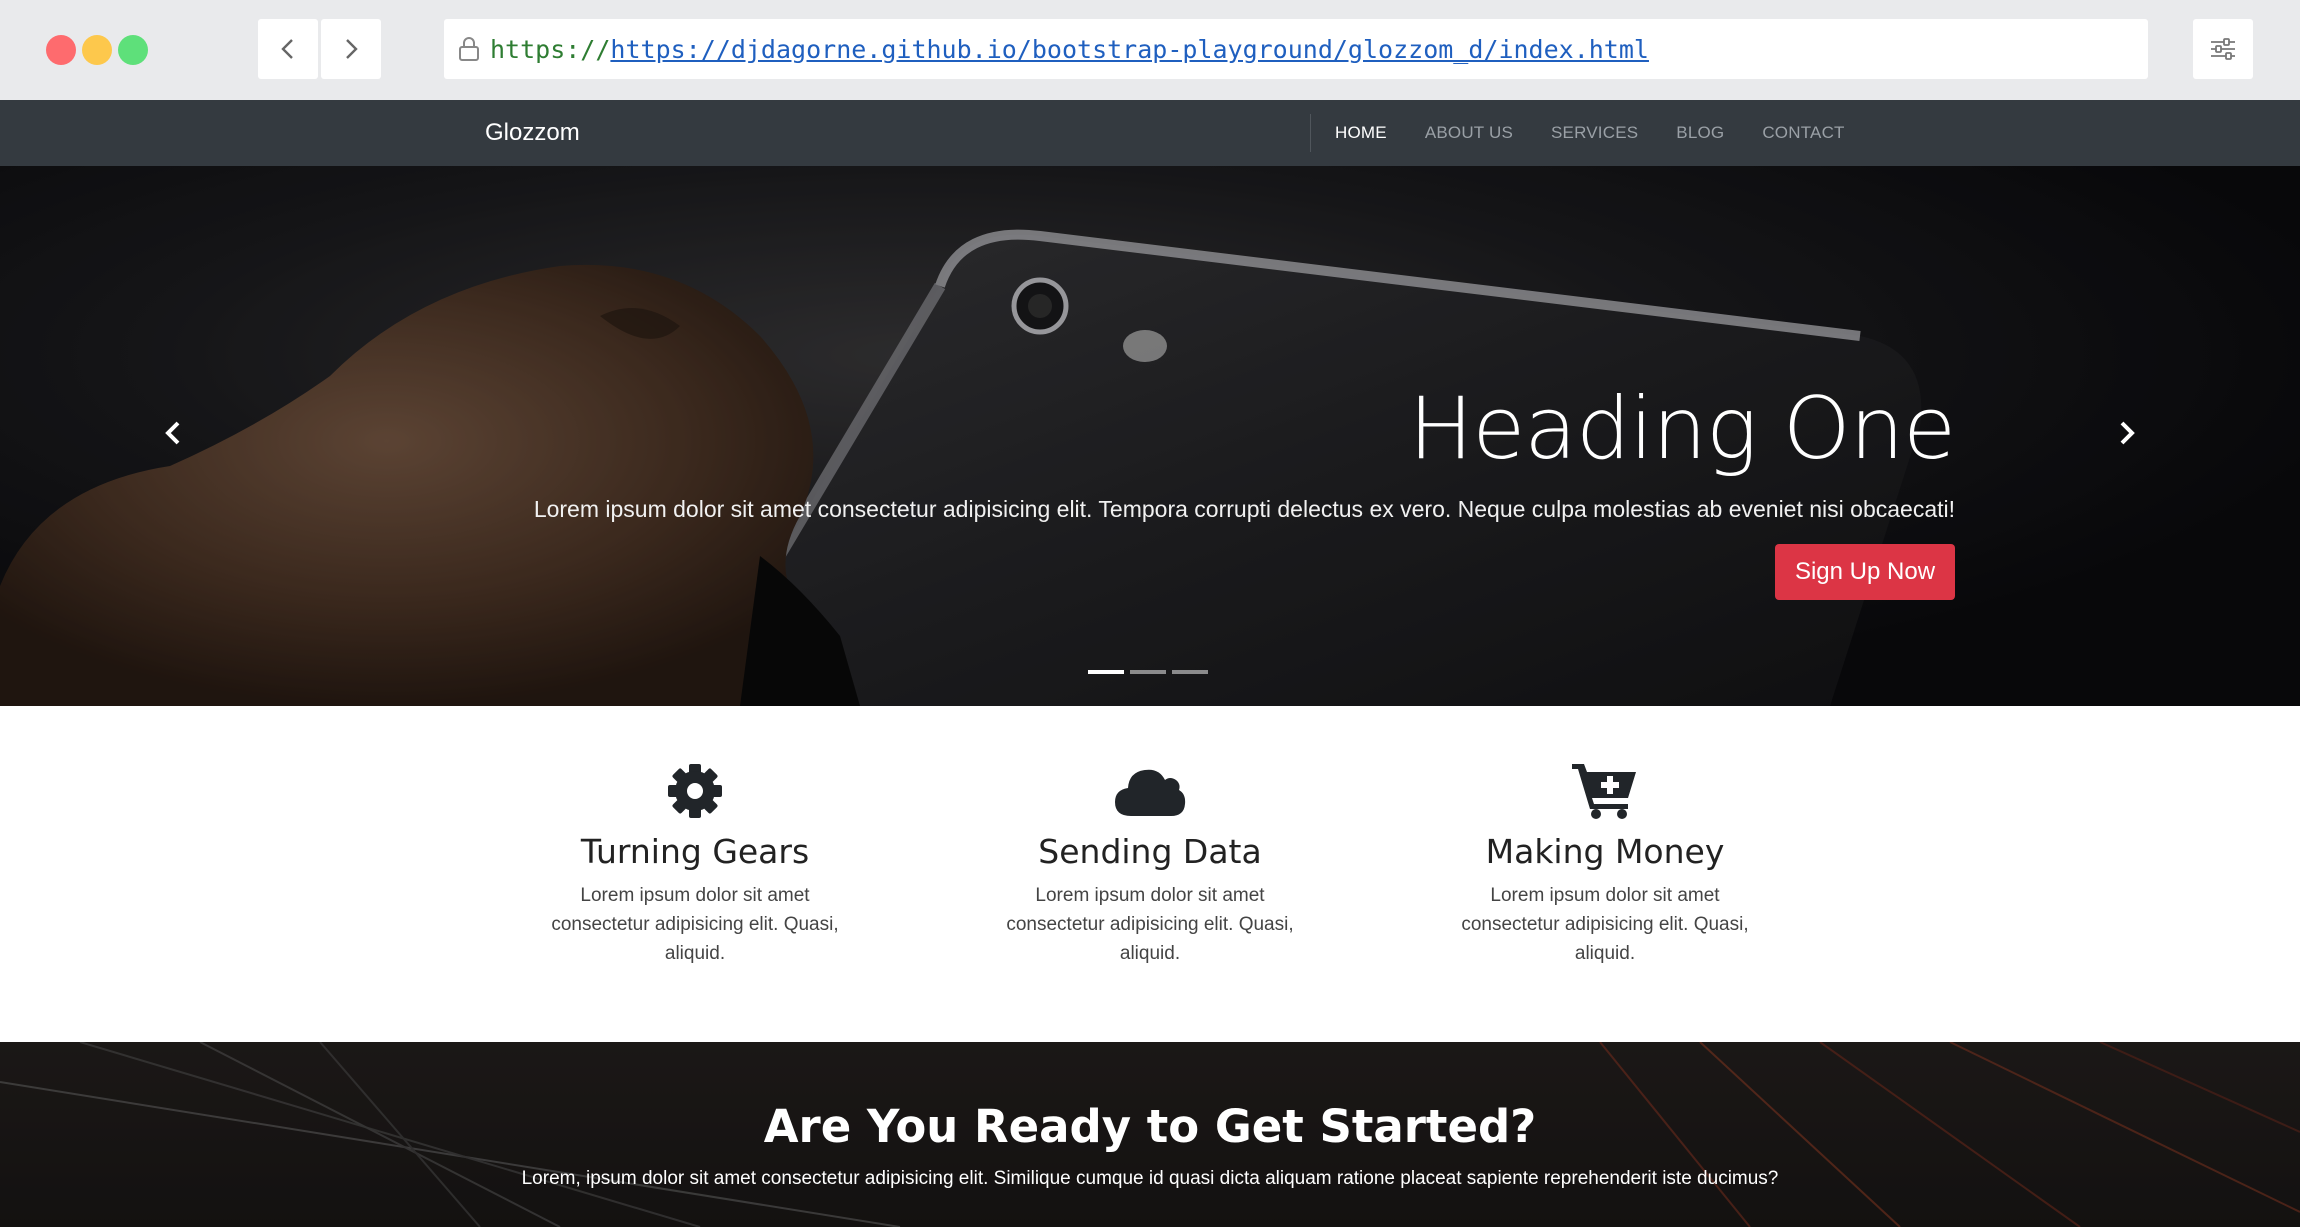  I want to click on lock-icon, so click(469, 49).